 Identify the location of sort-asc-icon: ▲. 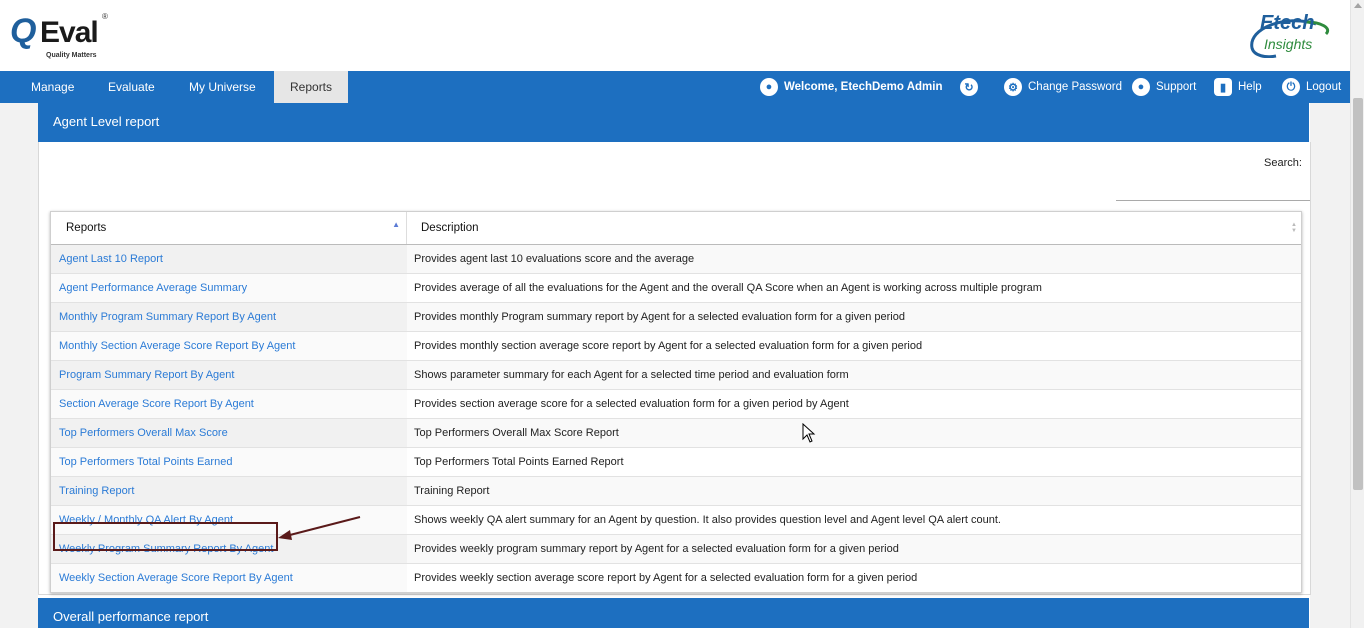
(396, 224).